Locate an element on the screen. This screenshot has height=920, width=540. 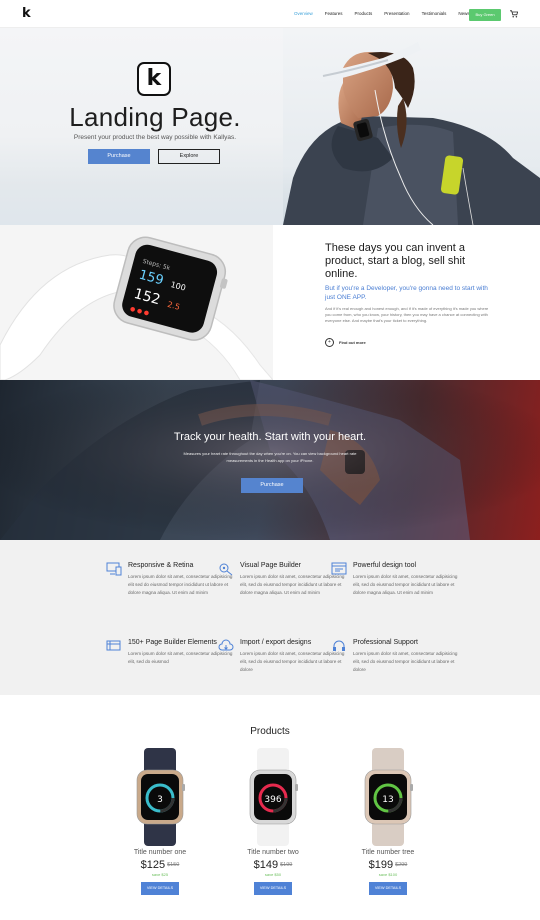
health-purchase-button: Purchase is located at coordinates (272, 485).